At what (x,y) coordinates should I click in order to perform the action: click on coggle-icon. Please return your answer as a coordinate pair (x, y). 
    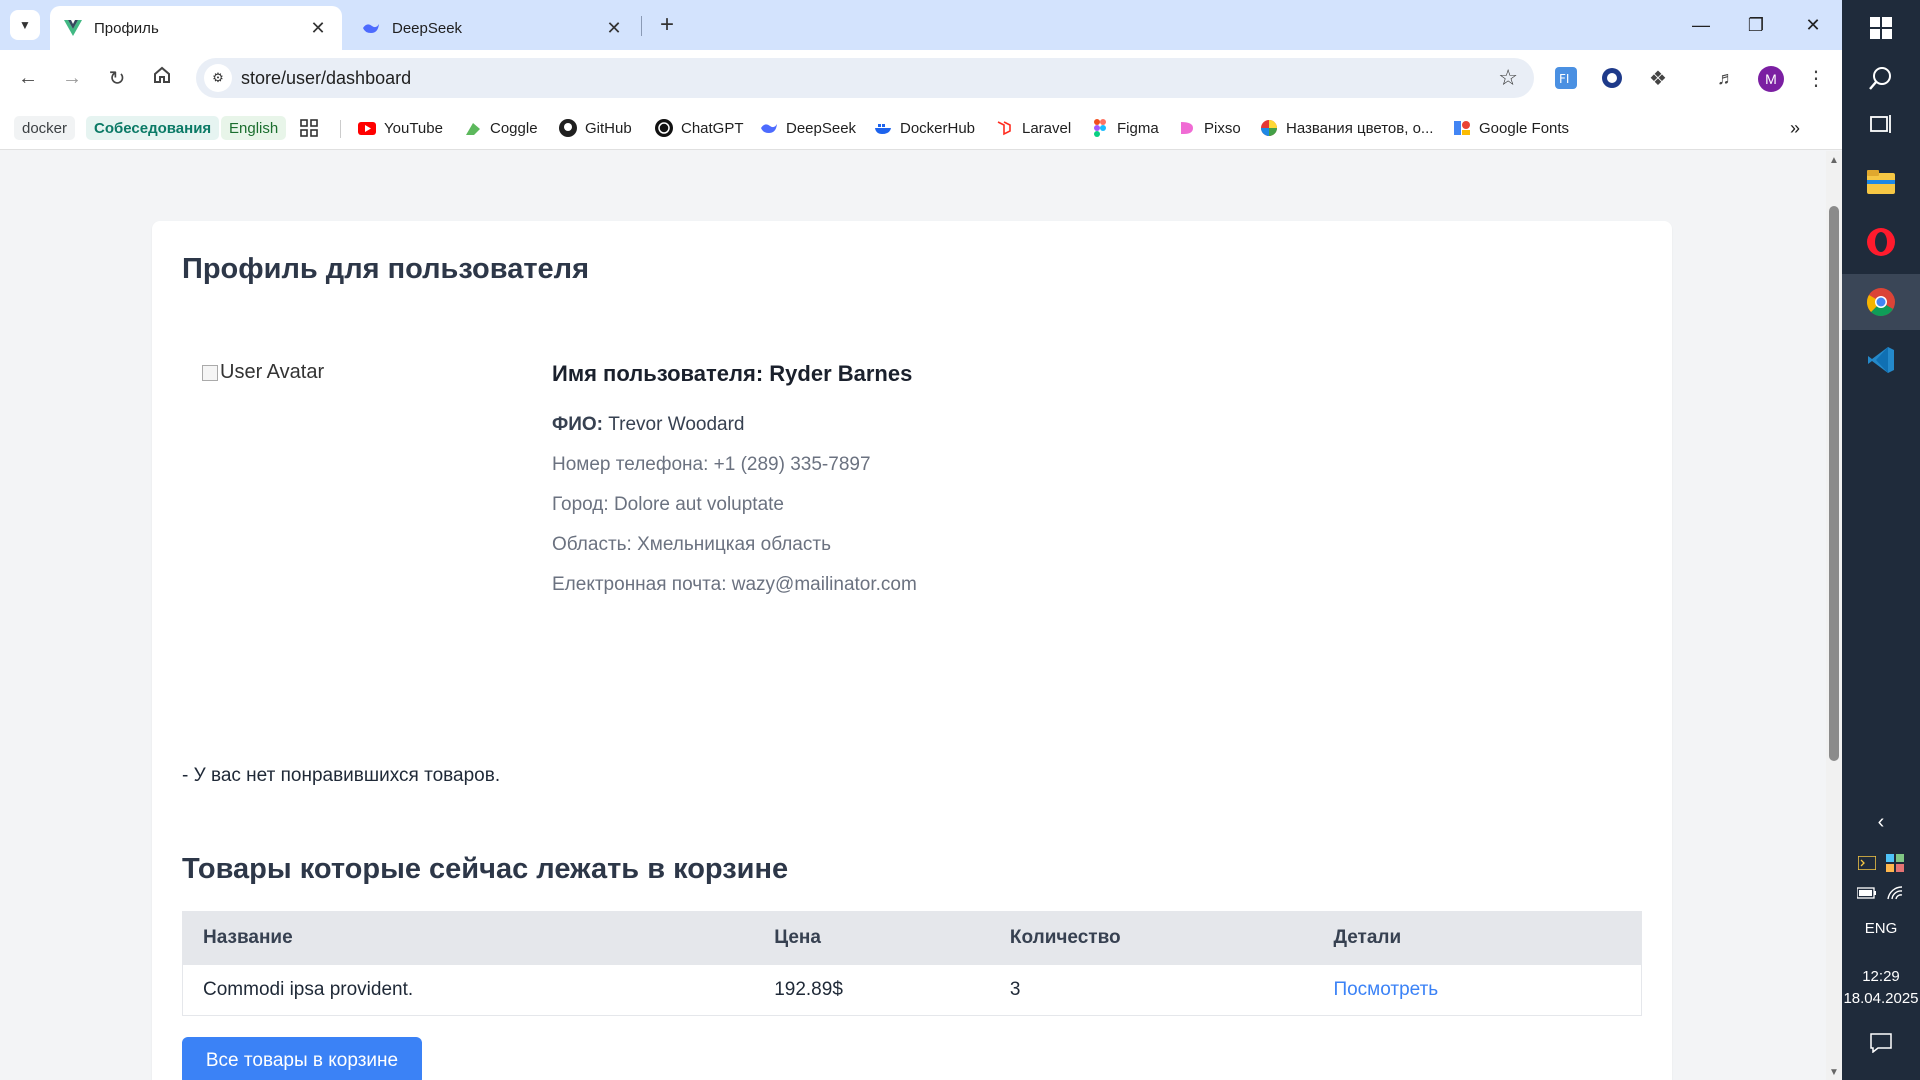
    Looking at the image, I should click on (473, 128).